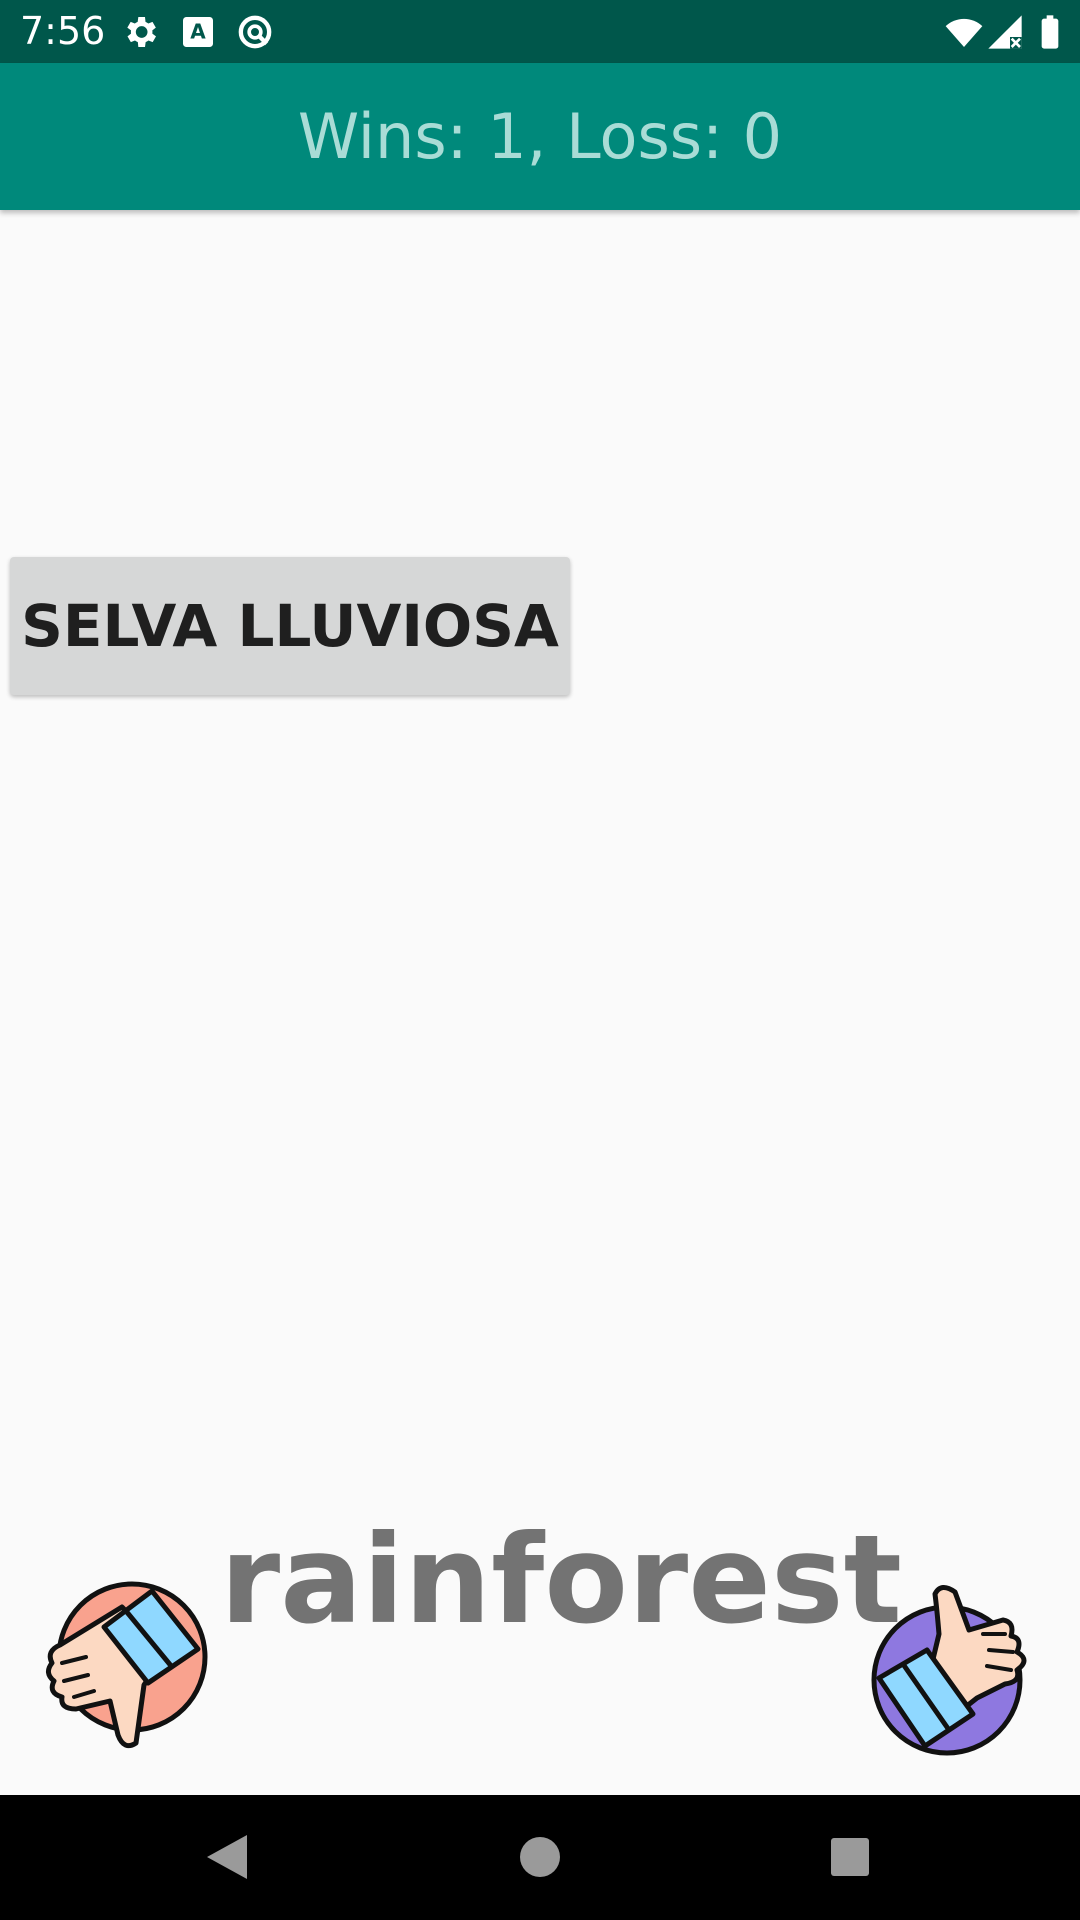 The width and height of the screenshot is (1080, 1920). I want to click on svg-text: A, so click(198, 32).